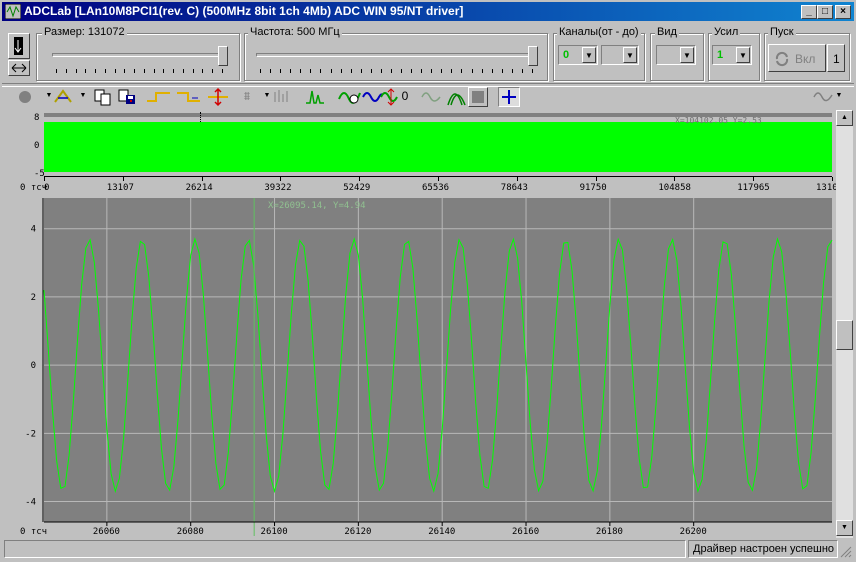 This screenshot has height=562, width=856. I want to click on overview-x-label: 65536, so click(436, 188).